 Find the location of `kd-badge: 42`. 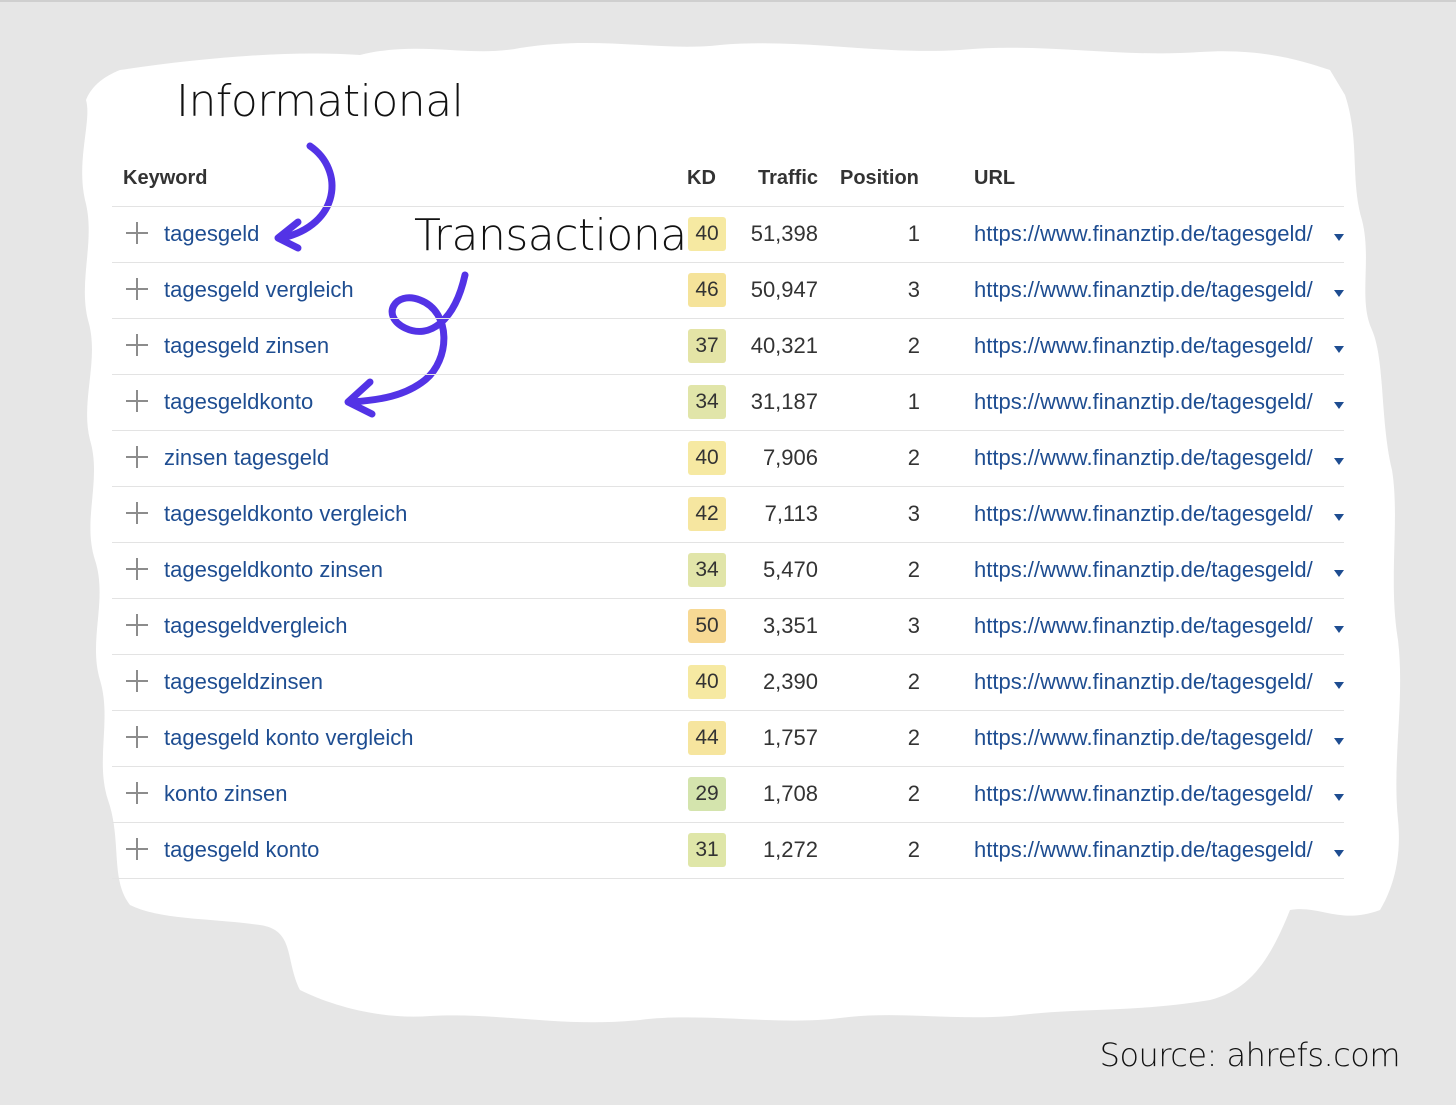

kd-badge: 42 is located at coordinates (707, 514).